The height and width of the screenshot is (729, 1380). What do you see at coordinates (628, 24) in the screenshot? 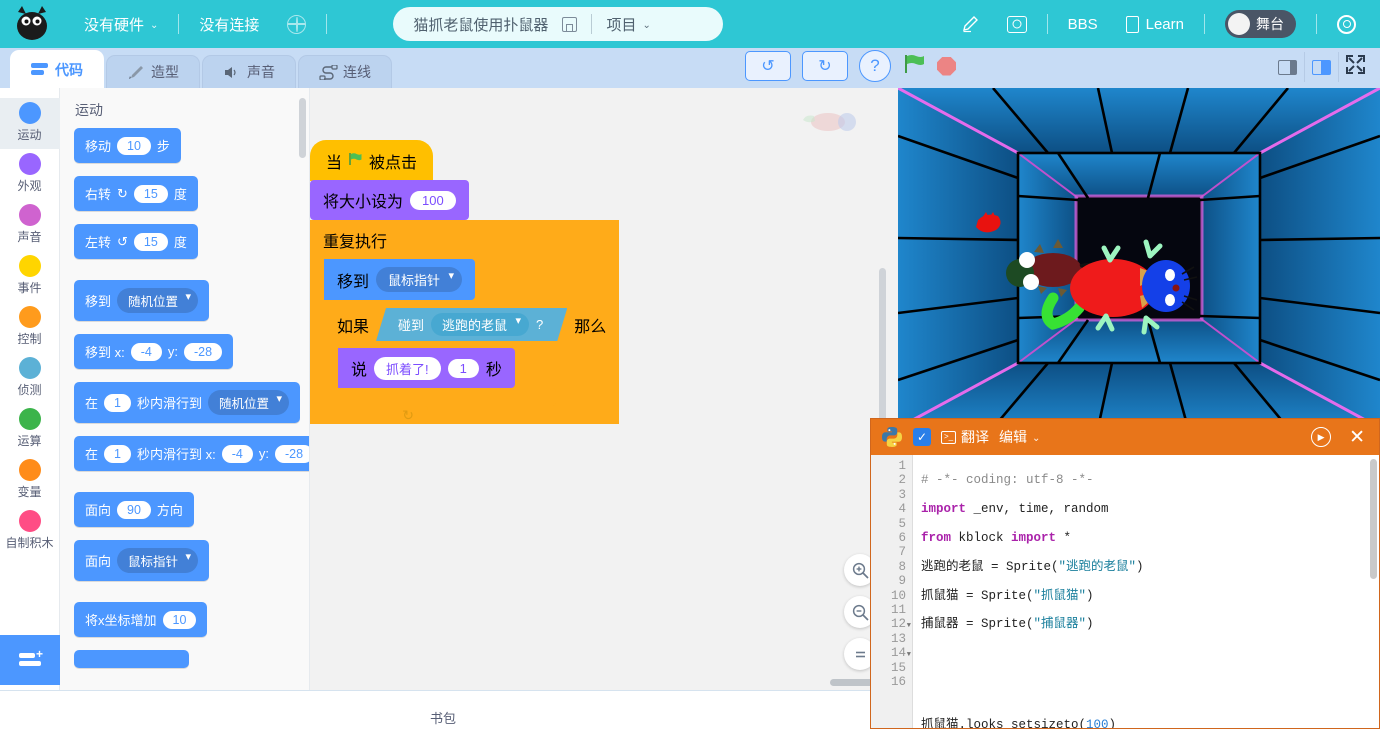
I see `project-menu: 项目 ⌄` at bounding box center [628, 24].